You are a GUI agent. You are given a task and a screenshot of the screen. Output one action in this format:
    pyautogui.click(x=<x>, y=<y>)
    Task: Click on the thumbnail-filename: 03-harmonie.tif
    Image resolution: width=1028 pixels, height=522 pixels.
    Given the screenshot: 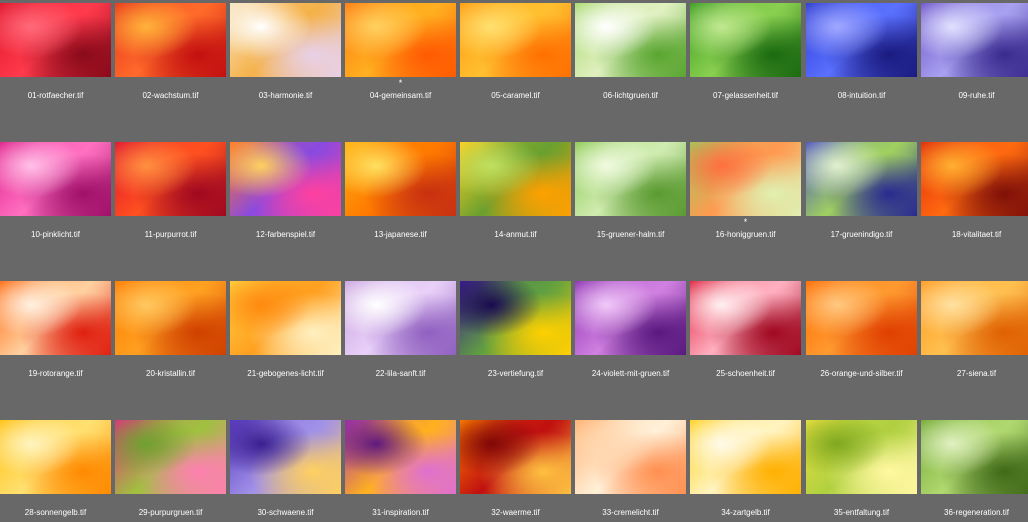 What is the action you would take?
    pyautogui.click(x=285, y=95)
    